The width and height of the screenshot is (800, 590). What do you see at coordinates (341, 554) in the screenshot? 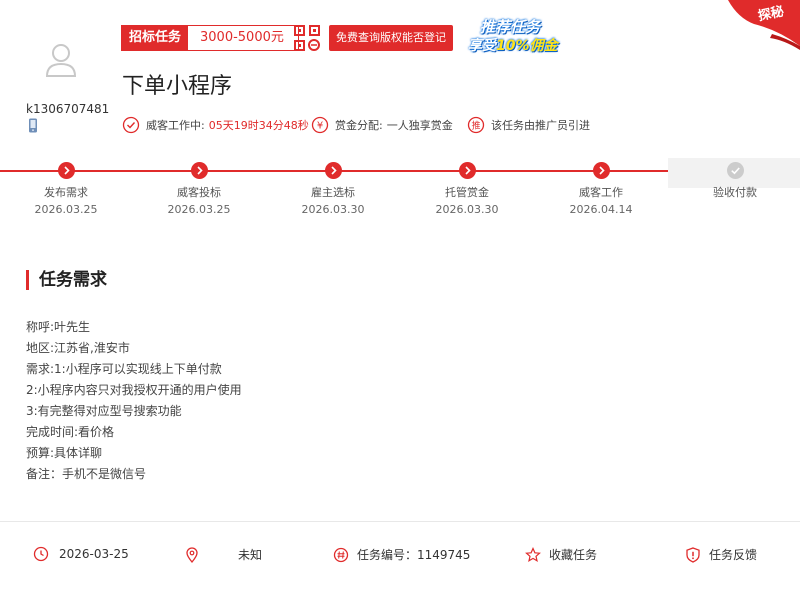
I see `hash-icon` at bounding box center [341, 554].